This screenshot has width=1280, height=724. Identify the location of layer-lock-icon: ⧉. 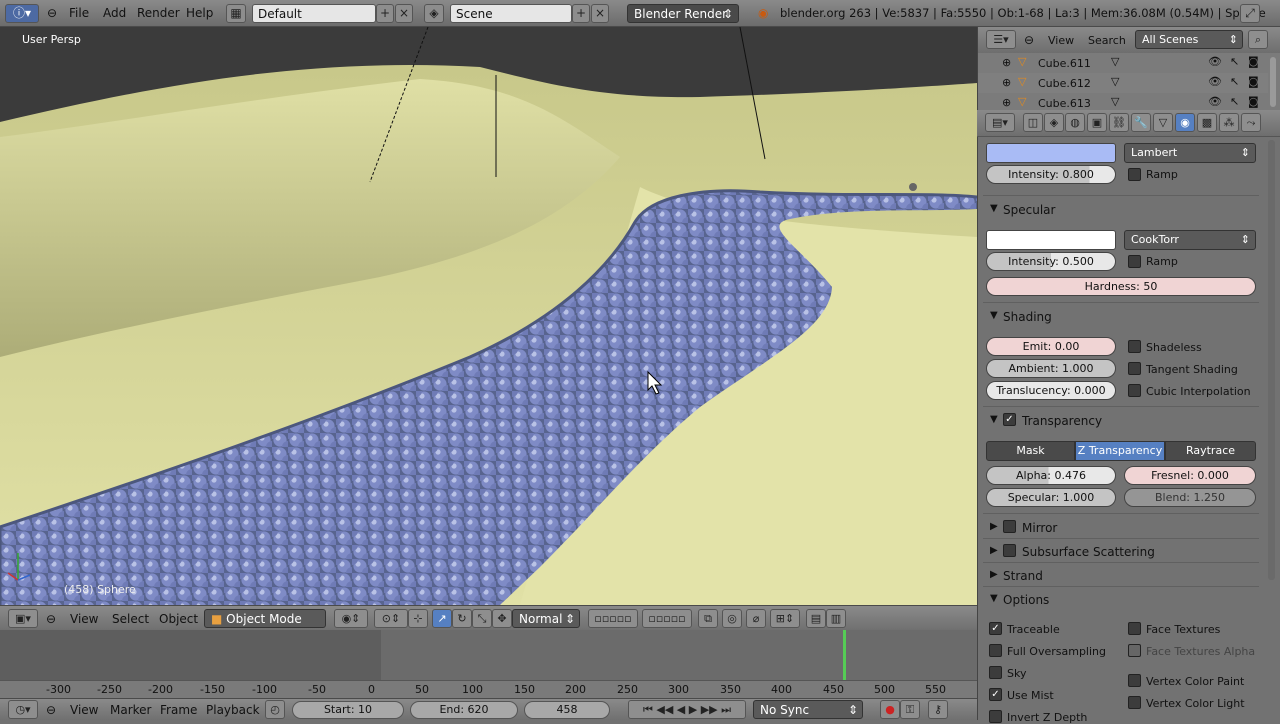
(708, 618).